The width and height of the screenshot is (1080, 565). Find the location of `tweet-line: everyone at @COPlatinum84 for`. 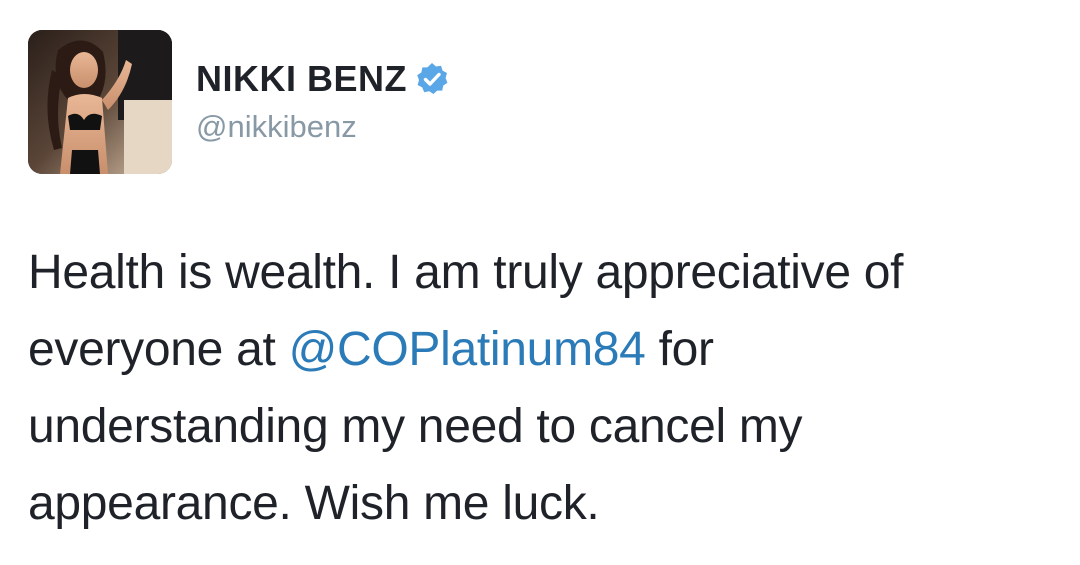

tweet-line: everyone at @COPlatinum84 for is located at coordinates (543, 349).